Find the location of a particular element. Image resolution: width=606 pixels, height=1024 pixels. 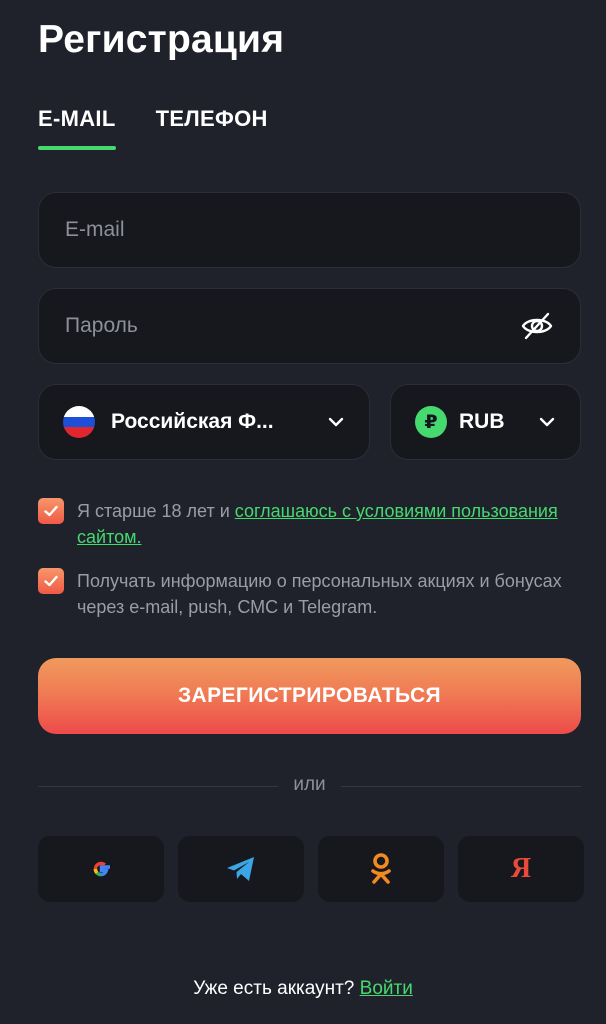

currency-select: ₽ RUB is located at coordinates (485, 422).